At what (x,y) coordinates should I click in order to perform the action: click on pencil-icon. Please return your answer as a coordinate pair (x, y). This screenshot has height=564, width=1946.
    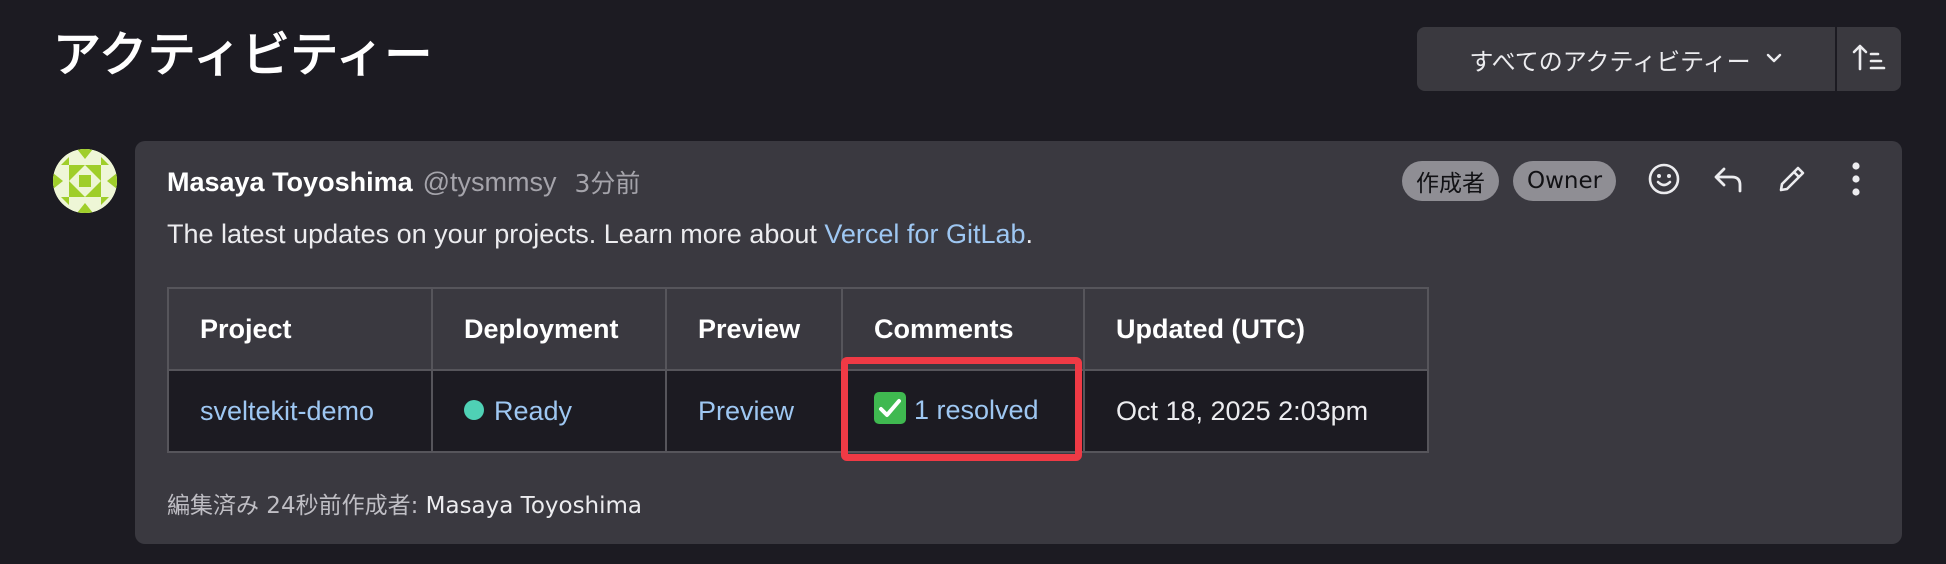
    Looking at the image, I should click on (1792, 181).